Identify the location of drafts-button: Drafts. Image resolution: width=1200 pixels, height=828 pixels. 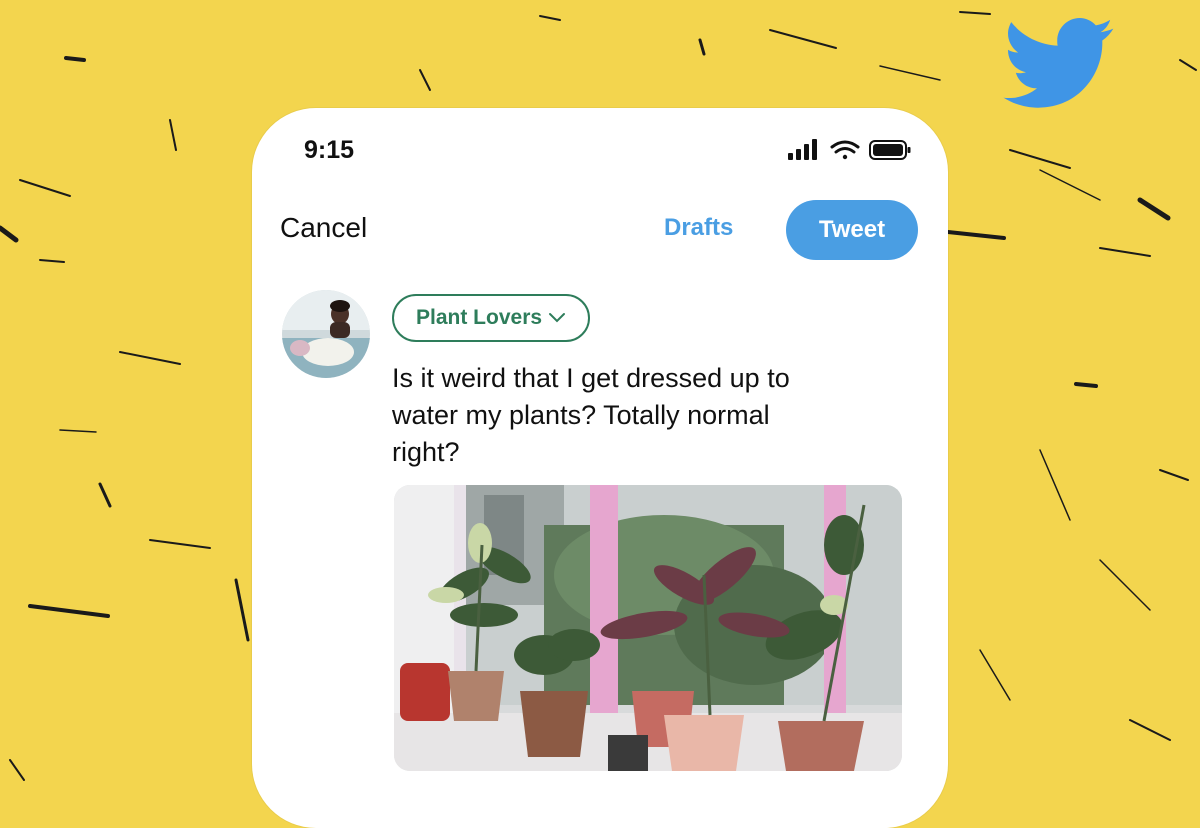
(698, 228).